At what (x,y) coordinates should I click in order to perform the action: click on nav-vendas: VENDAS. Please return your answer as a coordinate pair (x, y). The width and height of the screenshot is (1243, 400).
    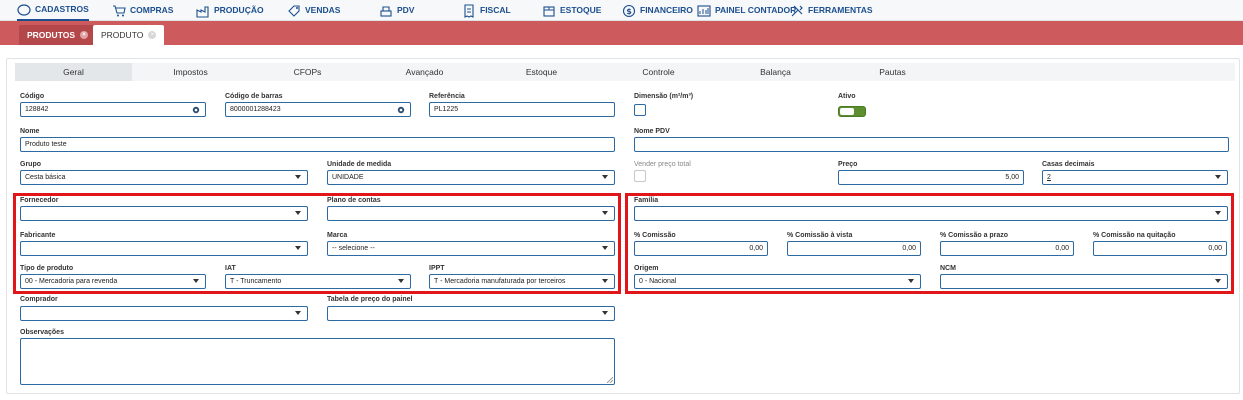
    Looking at the image, I should click on (313, 10).